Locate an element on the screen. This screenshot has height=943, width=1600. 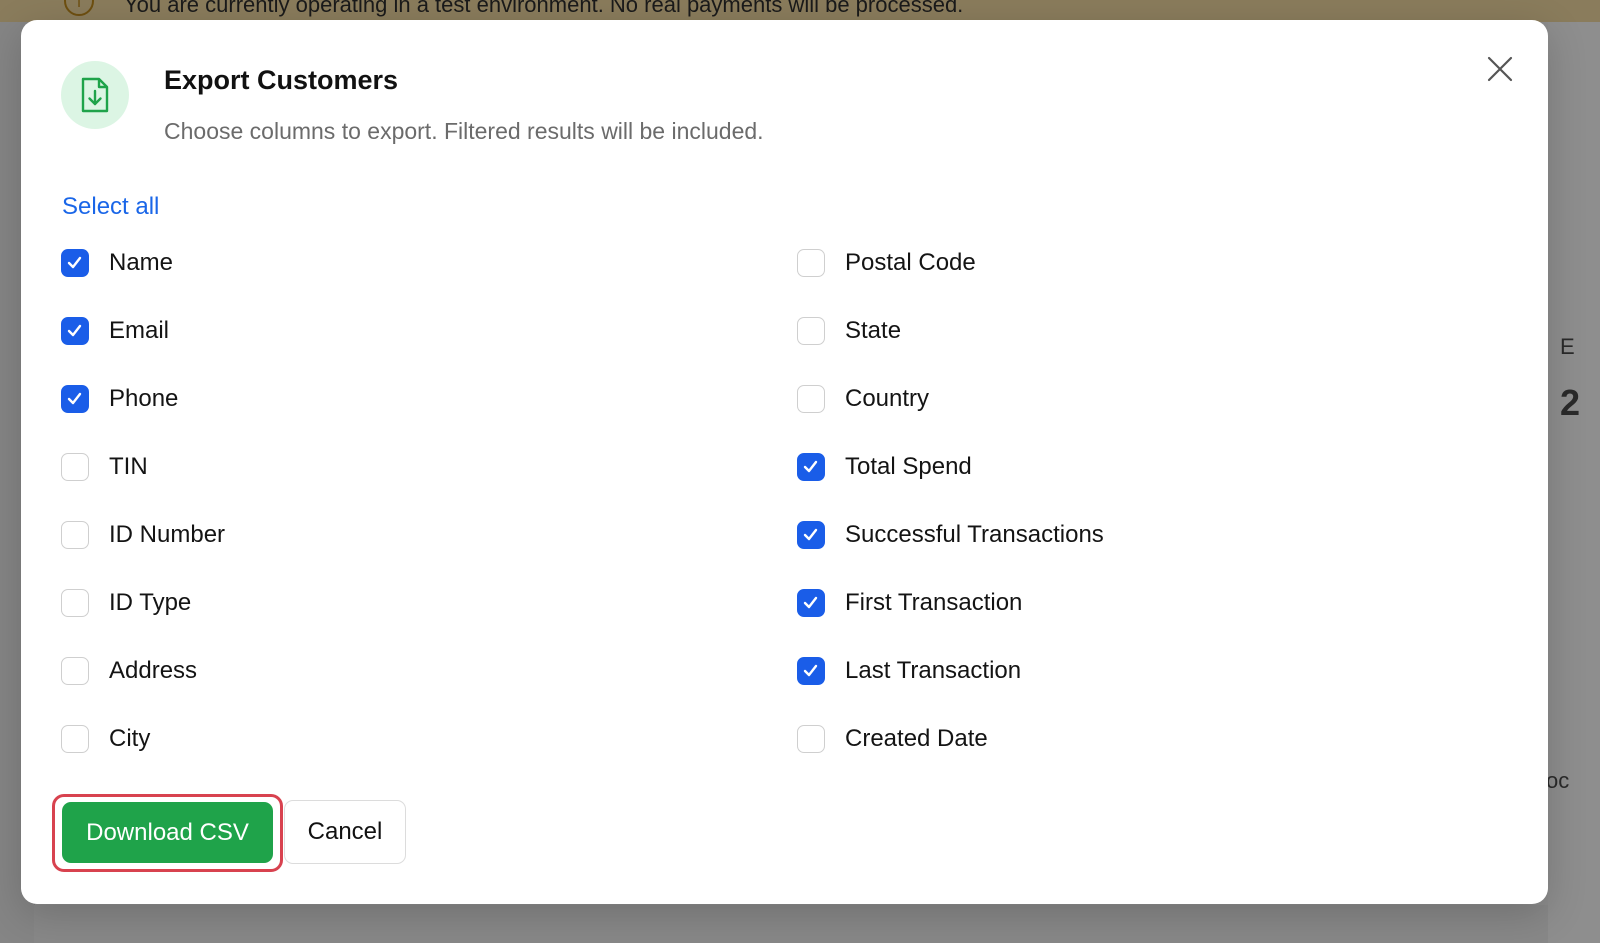
header-icon-badge is located at coordinates (95, 95).